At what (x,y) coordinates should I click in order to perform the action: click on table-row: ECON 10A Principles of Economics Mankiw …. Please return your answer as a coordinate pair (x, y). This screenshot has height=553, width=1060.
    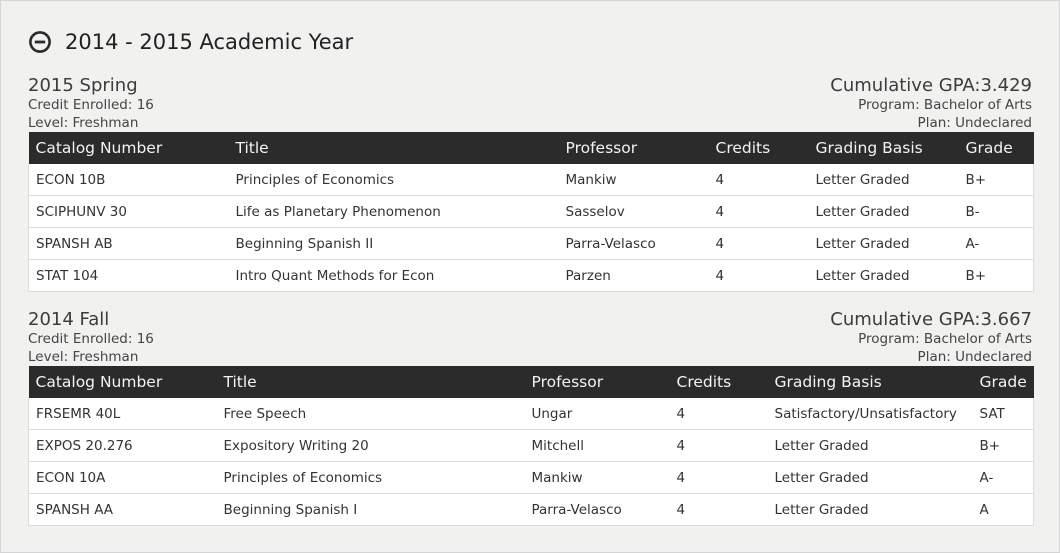
    Looking at the image, I should click on (531, 477).